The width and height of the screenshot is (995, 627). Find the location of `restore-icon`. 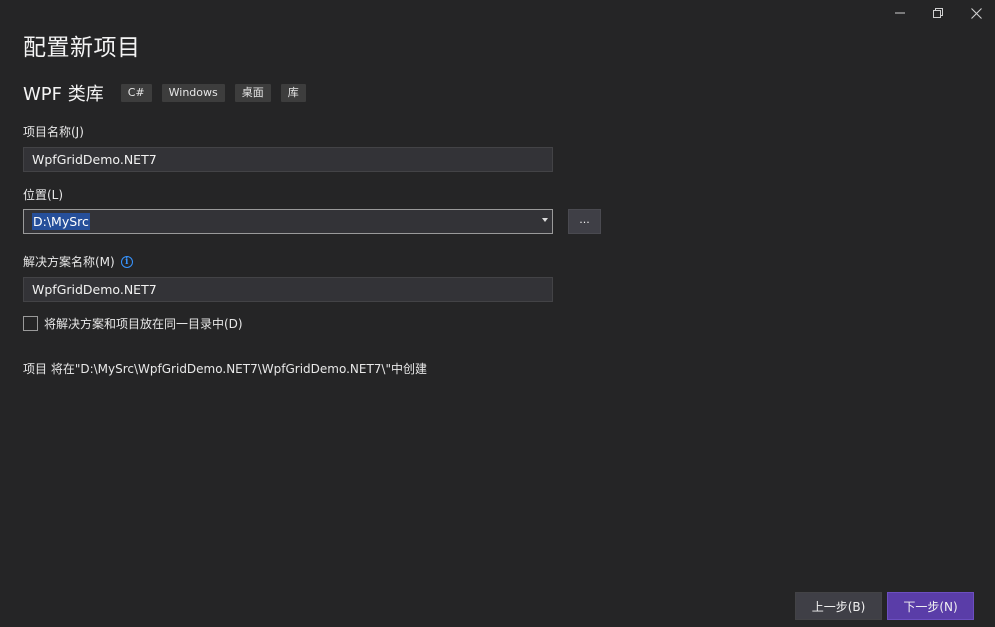

restore-icon is located at coordinates (938, 13).